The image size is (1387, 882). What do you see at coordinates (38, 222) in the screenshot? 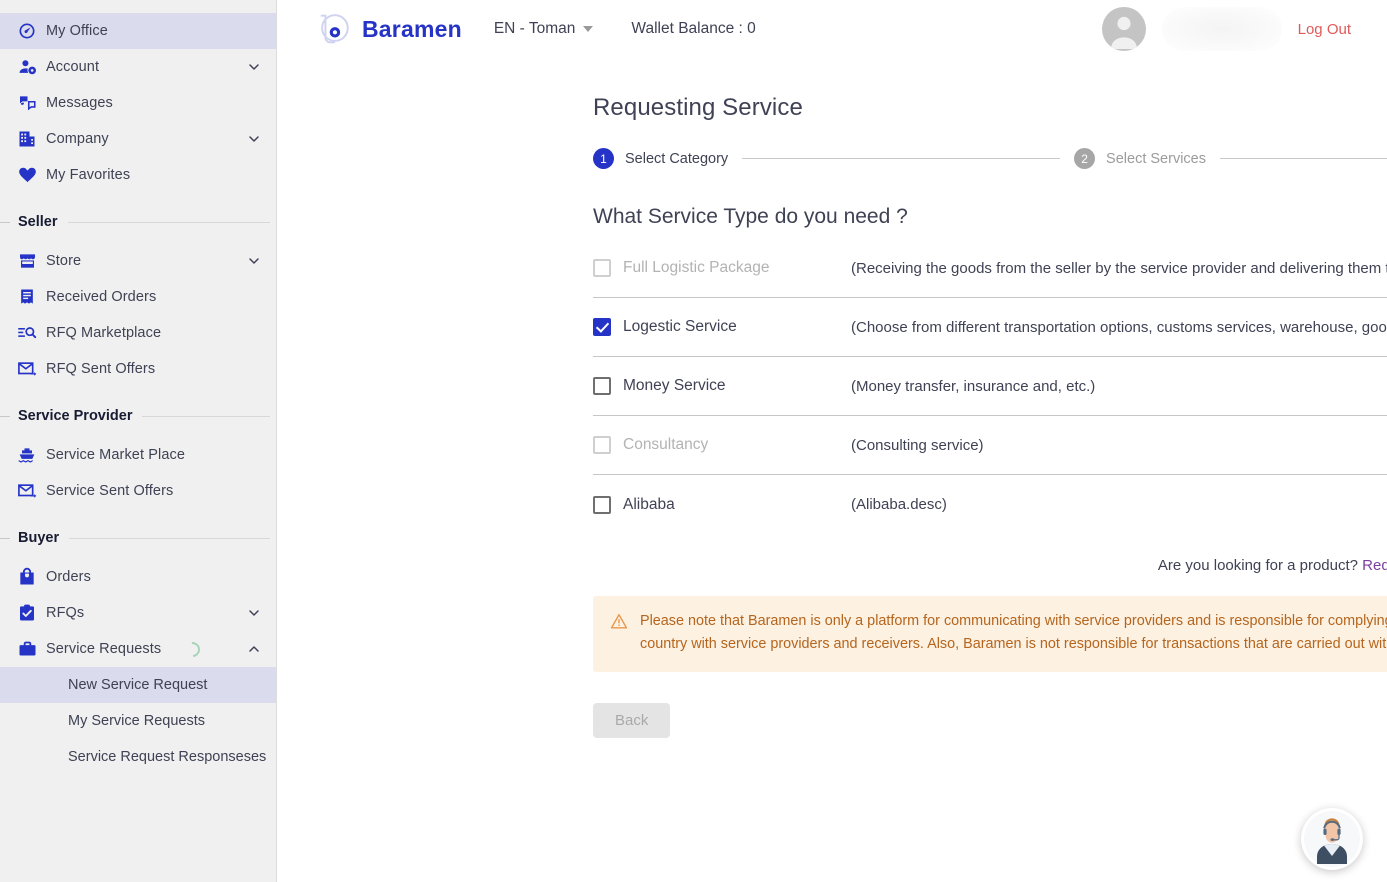
I see `group-title: Seller` at bounding box center [38, 222].